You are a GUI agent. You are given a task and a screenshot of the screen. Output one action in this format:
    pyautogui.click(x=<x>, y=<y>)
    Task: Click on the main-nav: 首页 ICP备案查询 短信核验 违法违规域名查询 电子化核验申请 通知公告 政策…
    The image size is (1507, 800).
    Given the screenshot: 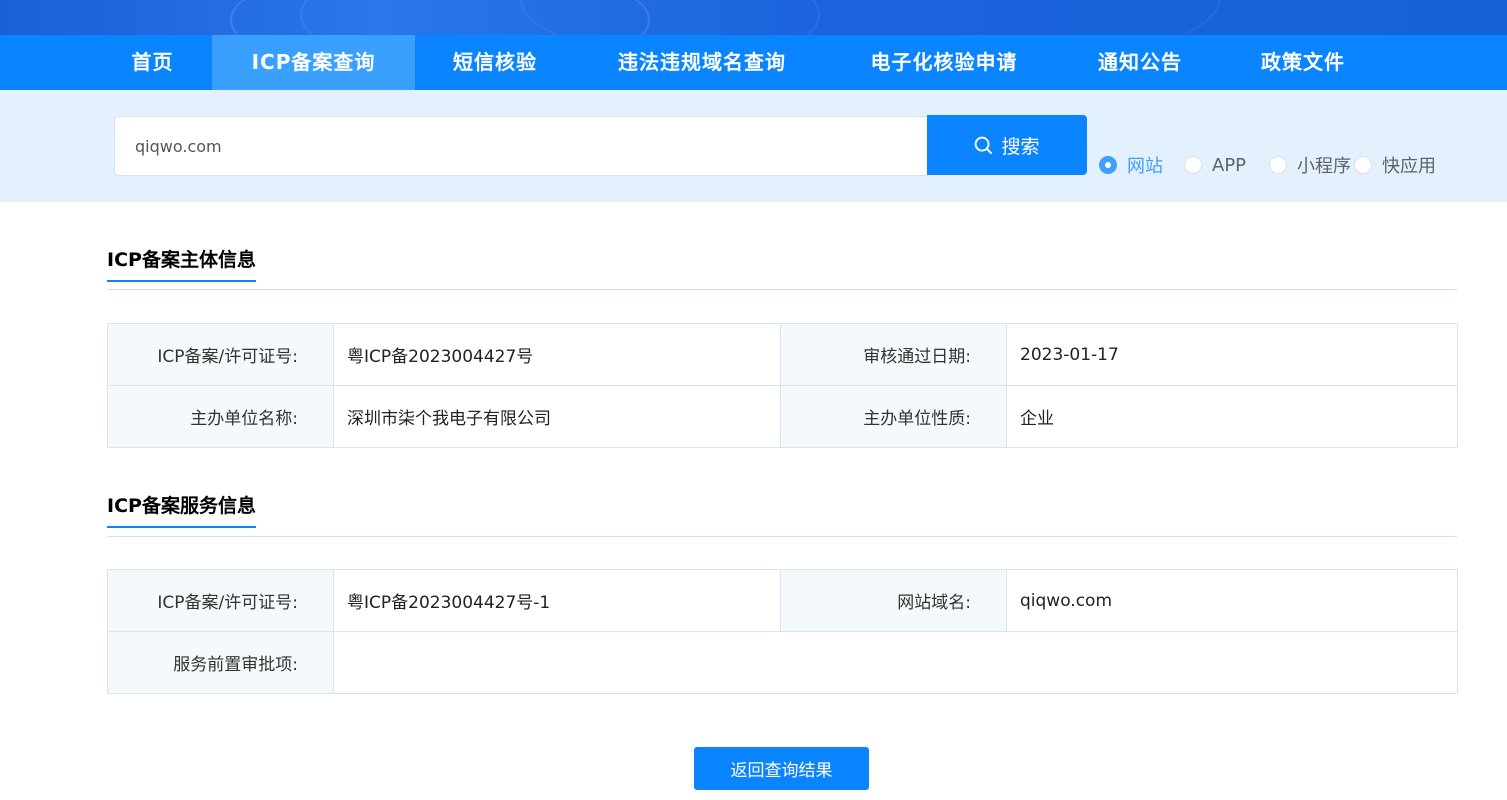 What is the action you would take?
    pyautogui.click(x=753, y=62)
    